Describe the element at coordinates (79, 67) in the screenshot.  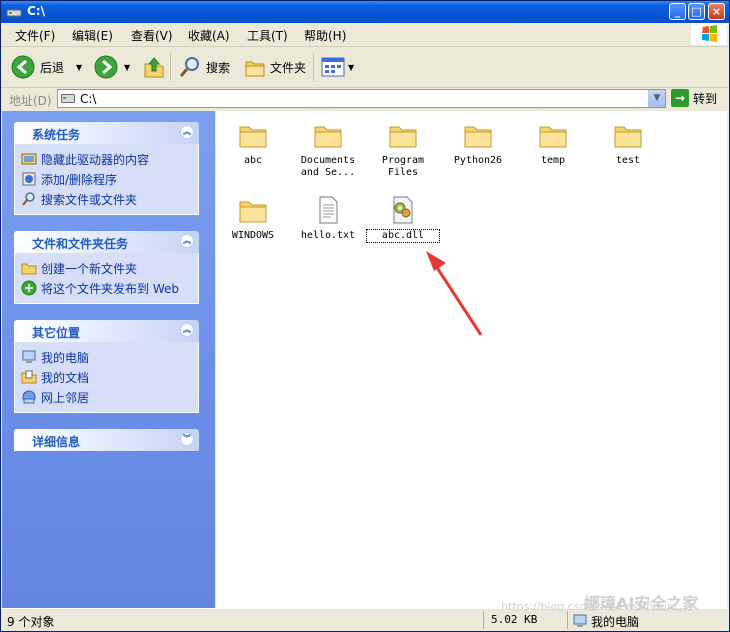
I see `back-dropdown-icon: ▼` at that location.